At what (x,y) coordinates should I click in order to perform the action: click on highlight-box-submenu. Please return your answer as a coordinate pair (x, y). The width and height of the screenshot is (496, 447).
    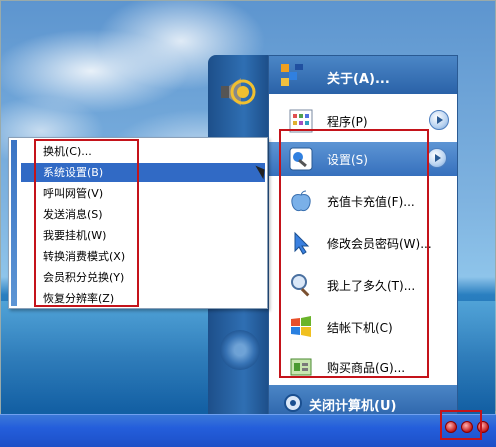
    Looking at the image, I should click on (86, 223).